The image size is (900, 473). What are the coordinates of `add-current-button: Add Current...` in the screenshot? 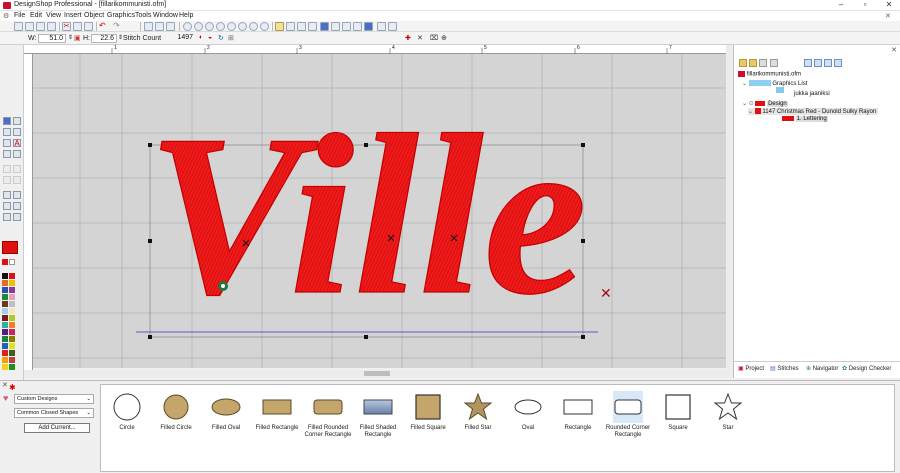 It's located at (57, 428).